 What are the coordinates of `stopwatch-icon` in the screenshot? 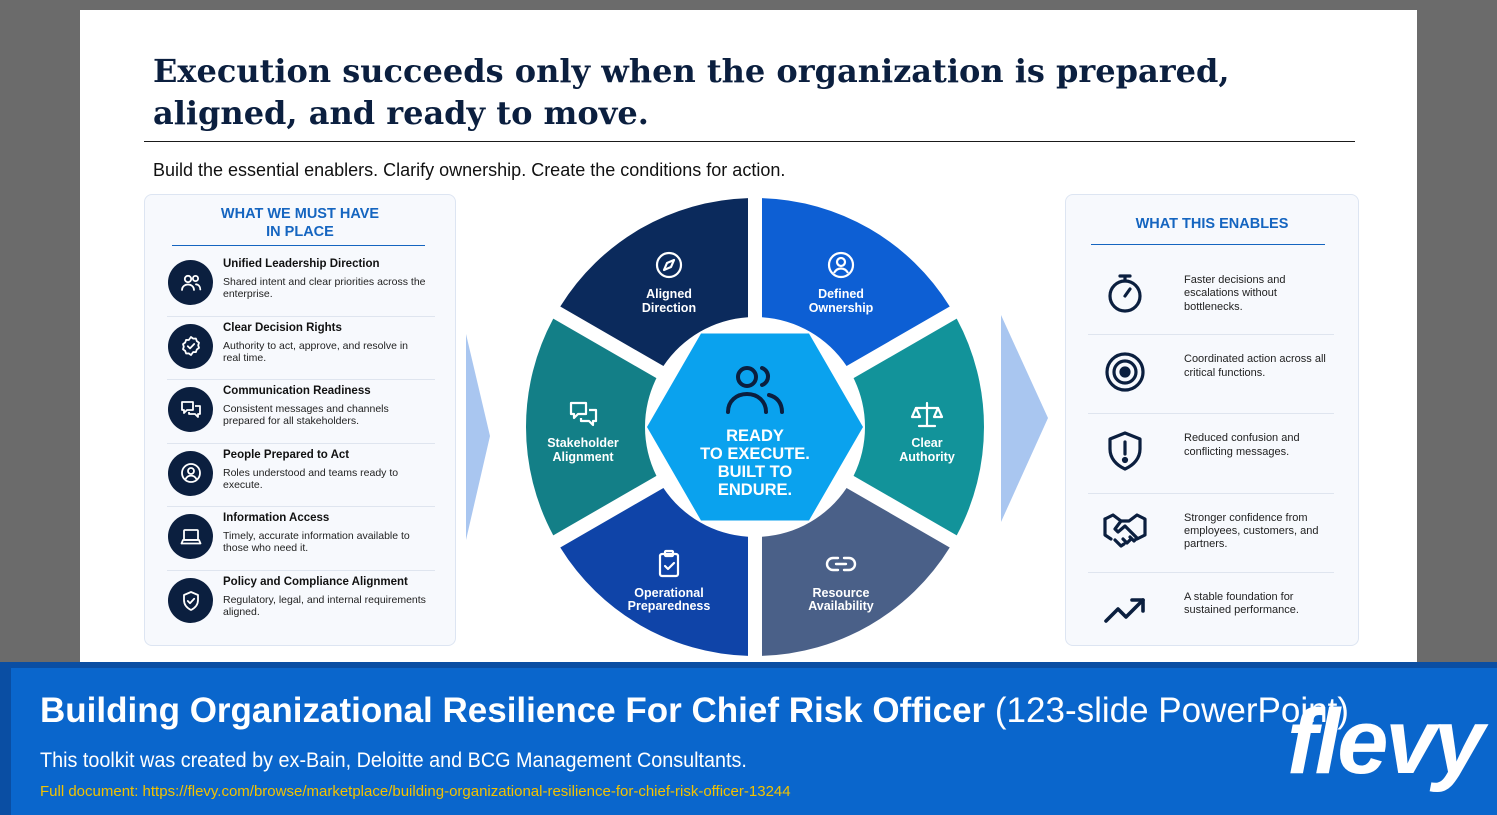 It's located at (1125, 293).